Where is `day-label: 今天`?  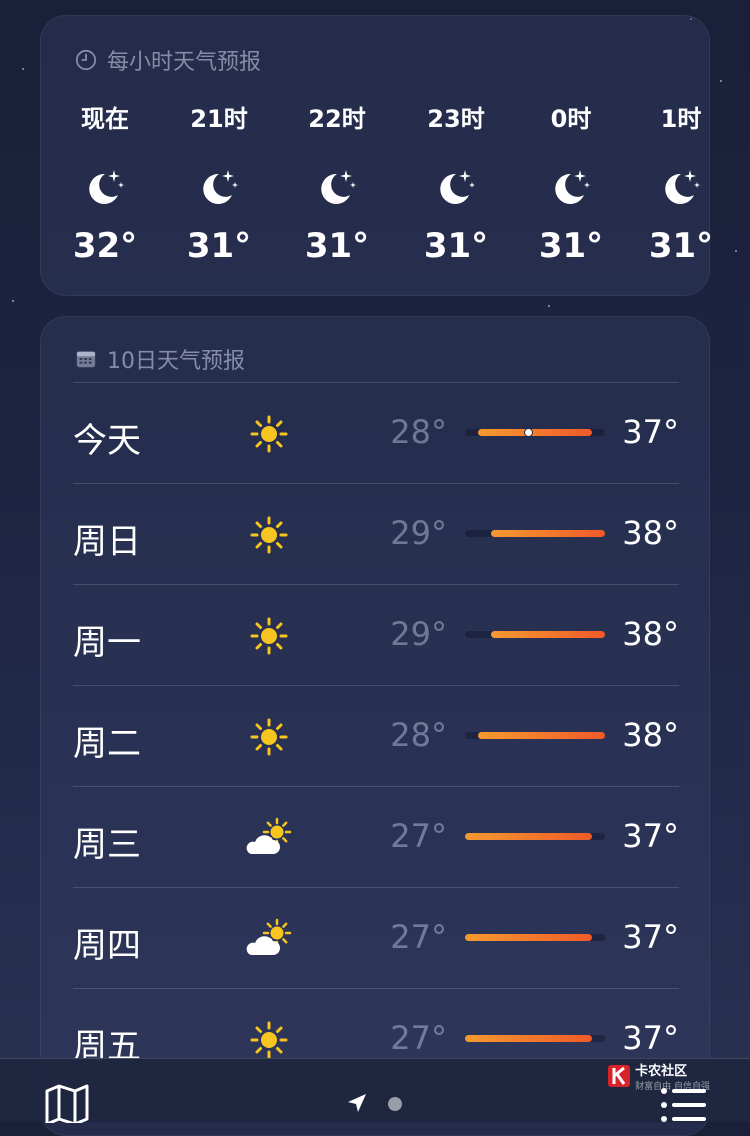 day-label: 今天 is located at coordinates (107, 441).